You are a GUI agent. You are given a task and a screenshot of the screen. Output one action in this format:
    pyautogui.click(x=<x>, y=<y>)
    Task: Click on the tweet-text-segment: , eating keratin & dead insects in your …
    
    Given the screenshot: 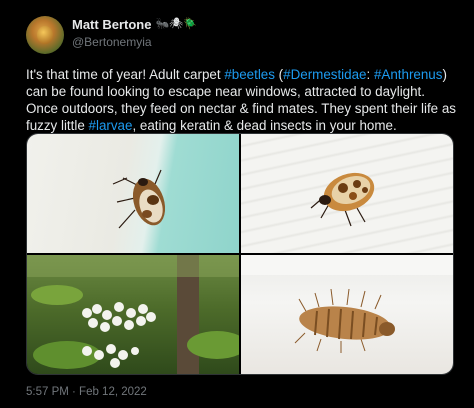 What is the action you would take?
    pyautogui.click(x=264, y=125)
    